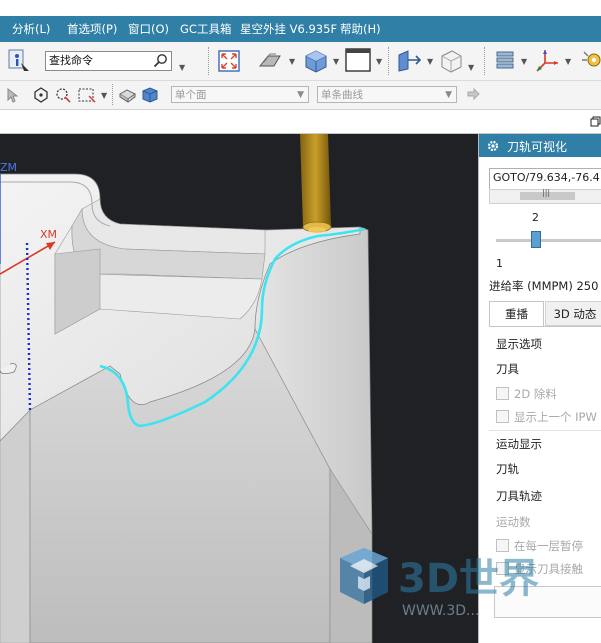  What do you see at coordinates (271, 62) in the screenshot?
I see `view-orientation-icon` at bounding box center [271, 62].